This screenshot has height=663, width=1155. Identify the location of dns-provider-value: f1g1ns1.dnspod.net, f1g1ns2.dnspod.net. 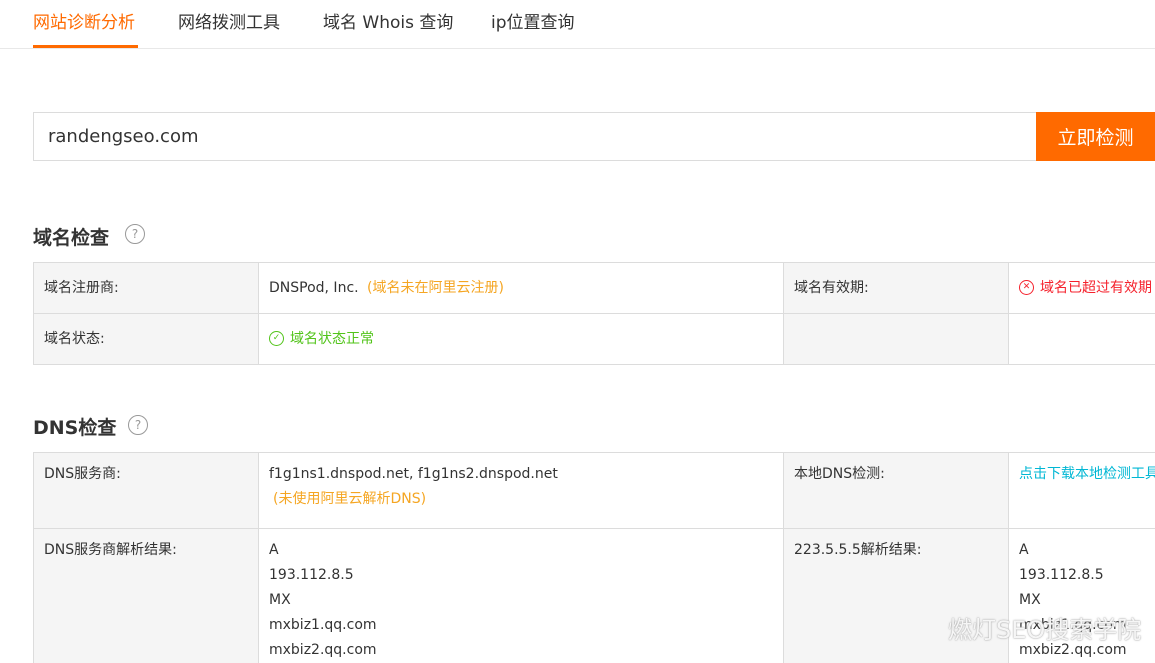
(413, 474).